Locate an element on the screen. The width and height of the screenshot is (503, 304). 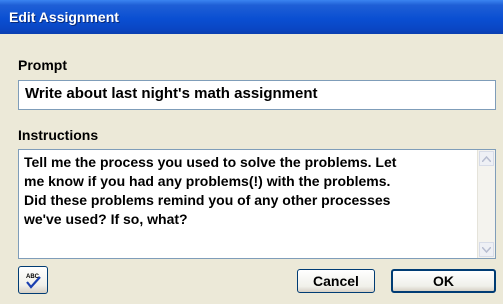
title-bar: Edit Assignment is located at coordinates (251, 17).